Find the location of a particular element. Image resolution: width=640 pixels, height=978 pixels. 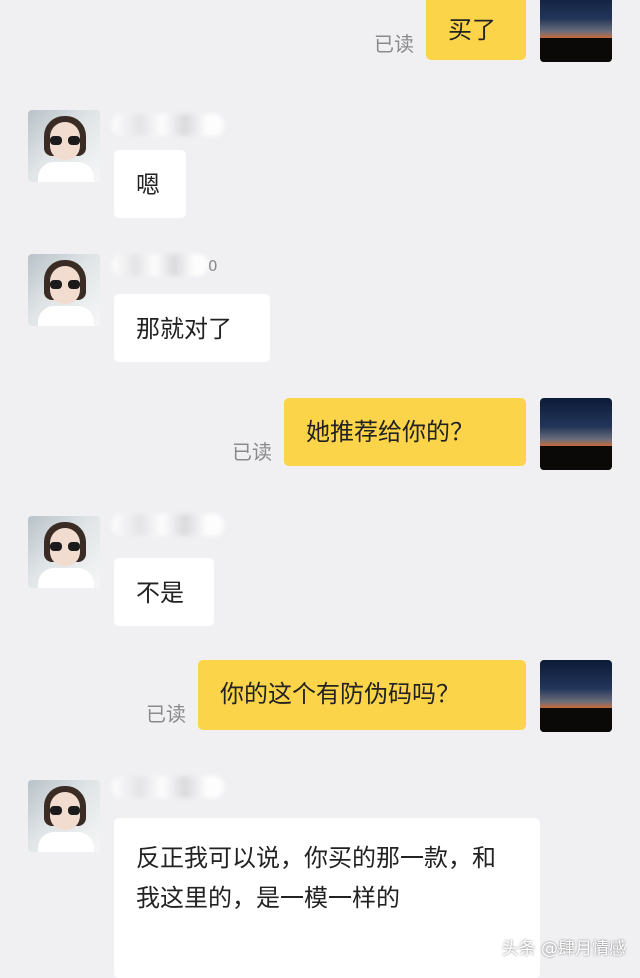

message-bubble-outgoing: 买了 is located at coordinates (476, 30).